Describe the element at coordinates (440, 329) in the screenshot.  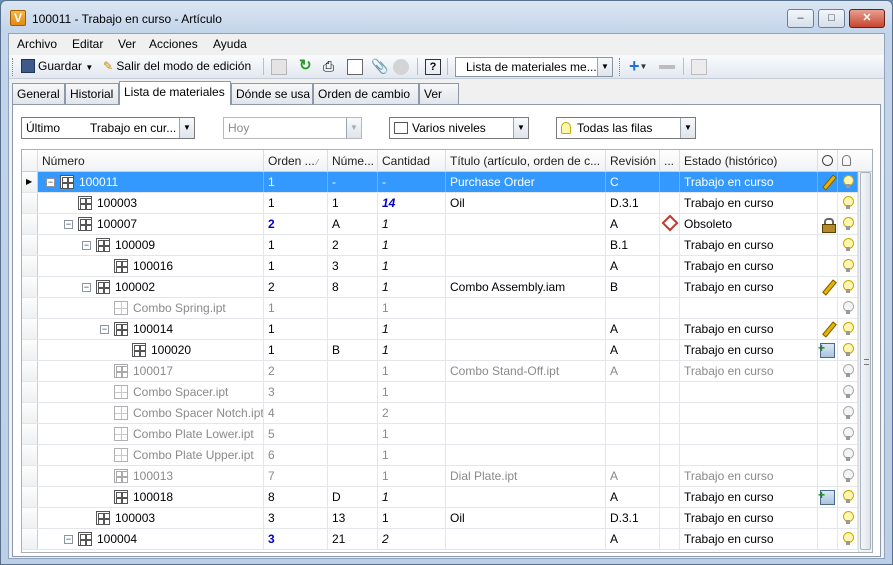
I see `table-row: − 100014 1 1 A Trabajo en curso` at that location.